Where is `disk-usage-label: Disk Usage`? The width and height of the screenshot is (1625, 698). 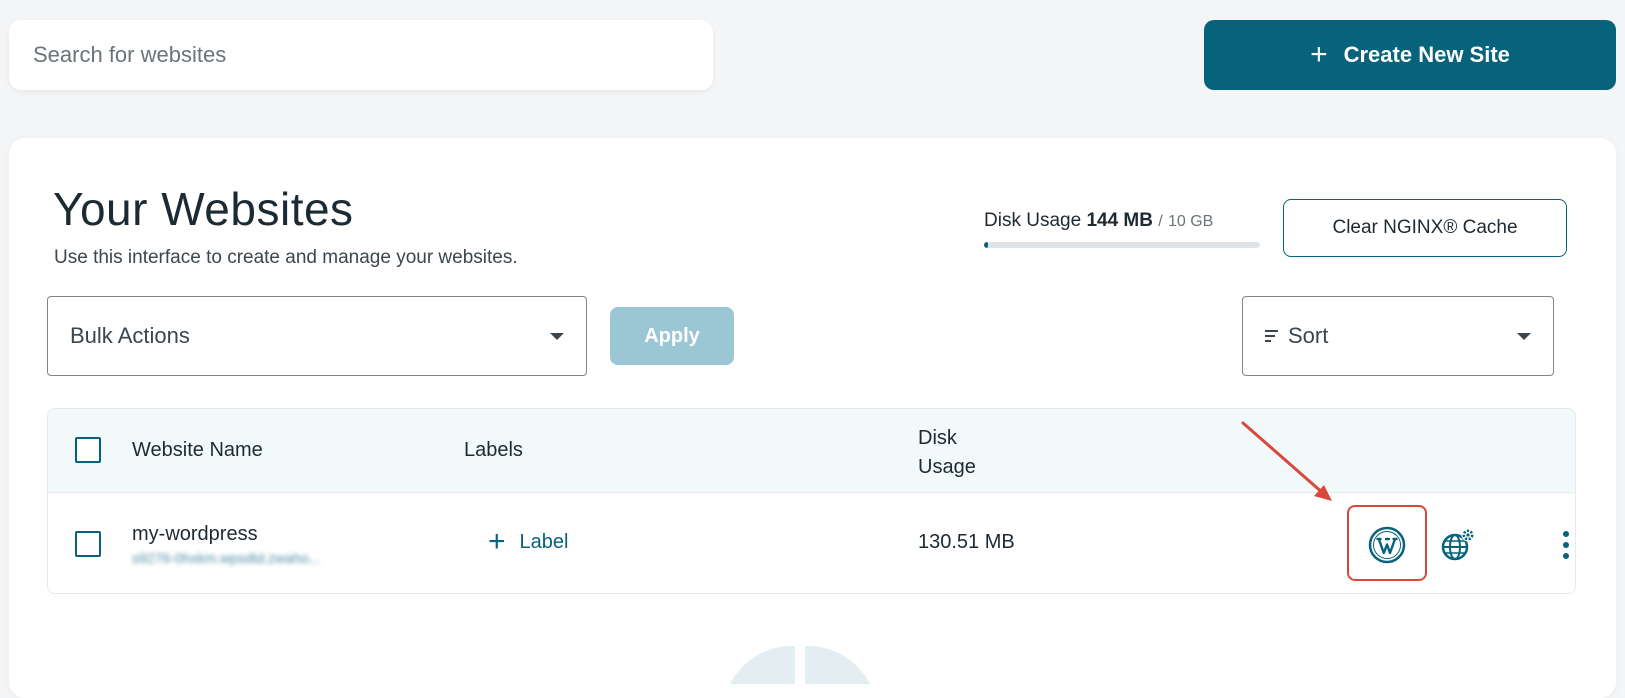 disk-usage-label: Disk Usage is located at coordinates (1033, 220).